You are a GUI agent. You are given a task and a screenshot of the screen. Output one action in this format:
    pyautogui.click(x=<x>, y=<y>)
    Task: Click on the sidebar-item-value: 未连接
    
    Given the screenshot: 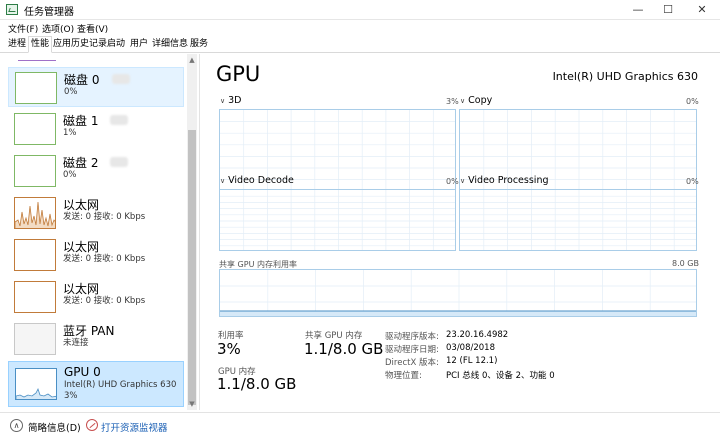 What is the action you would take?
    pyautogui.click(x=76, y=343)
    